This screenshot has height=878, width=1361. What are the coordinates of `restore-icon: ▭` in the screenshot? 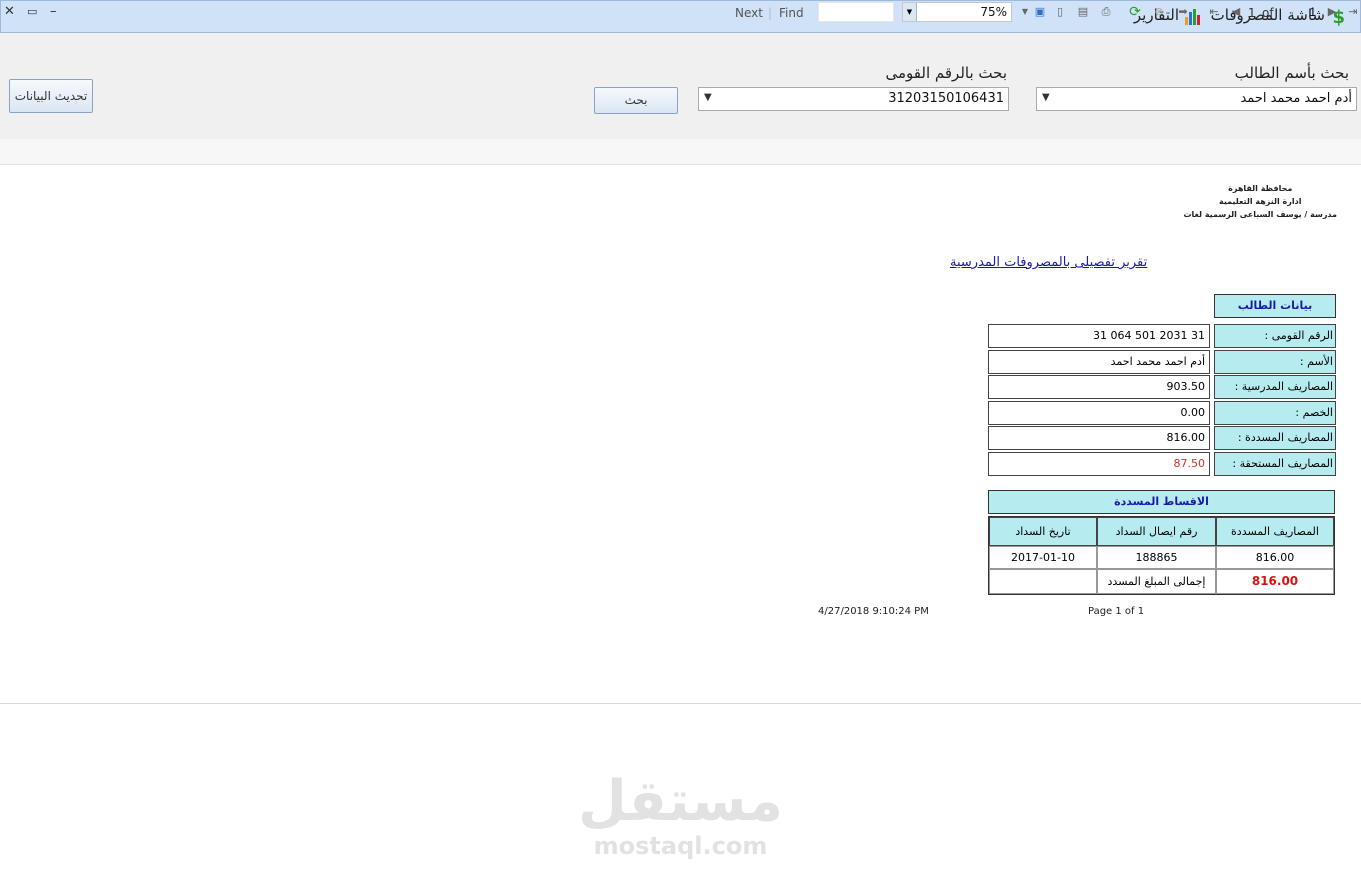 It's located at (32, 11).